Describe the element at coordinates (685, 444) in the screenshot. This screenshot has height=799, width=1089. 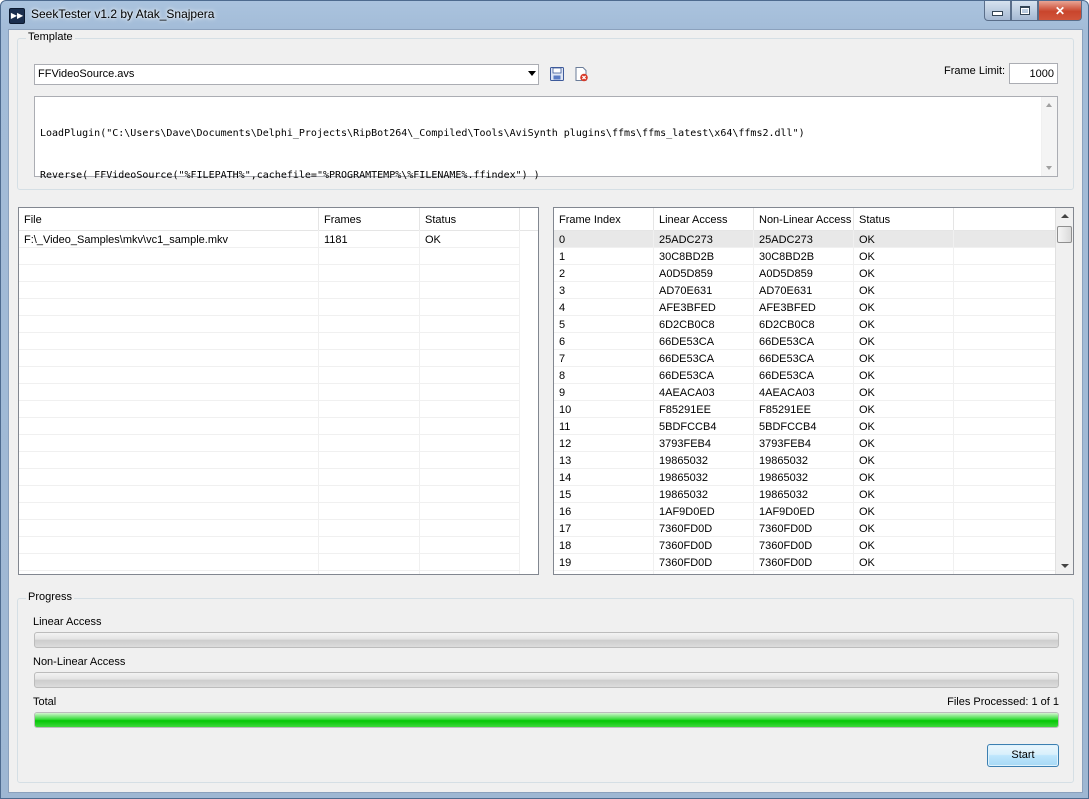
I see `table-cell: 3793FEB4` at that location.